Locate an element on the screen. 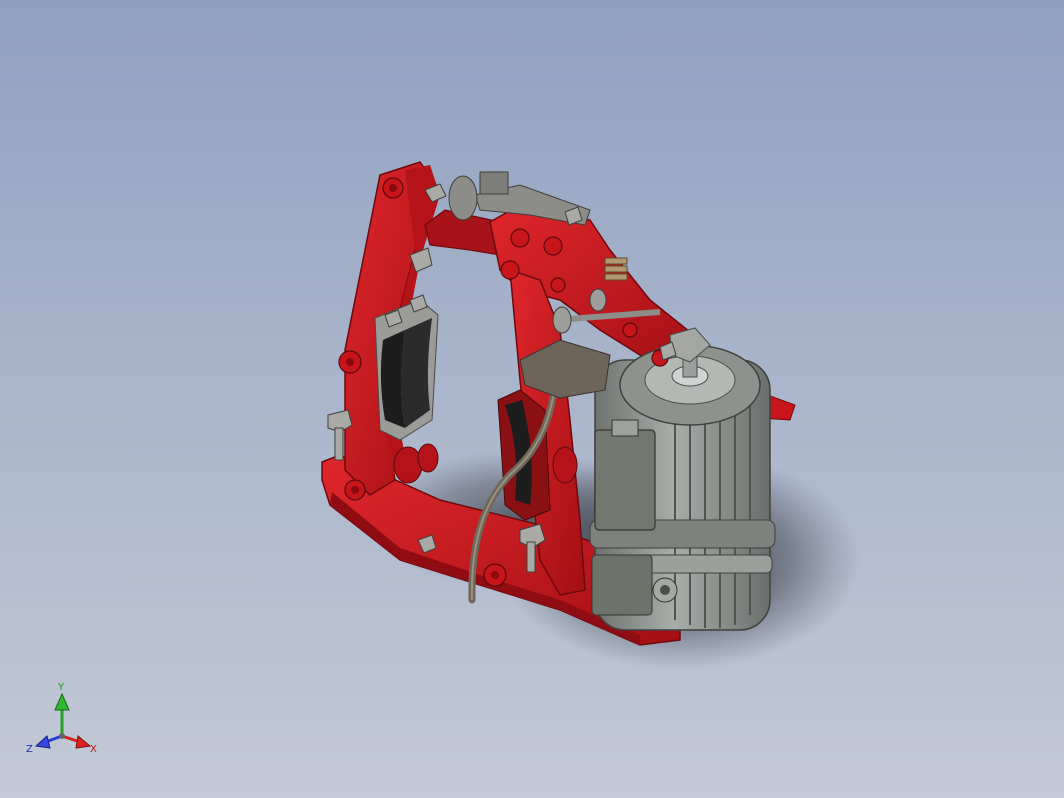 The height and width of the screenshot is (798, 1064). junction-box-top is located at coordinates (625, 428).